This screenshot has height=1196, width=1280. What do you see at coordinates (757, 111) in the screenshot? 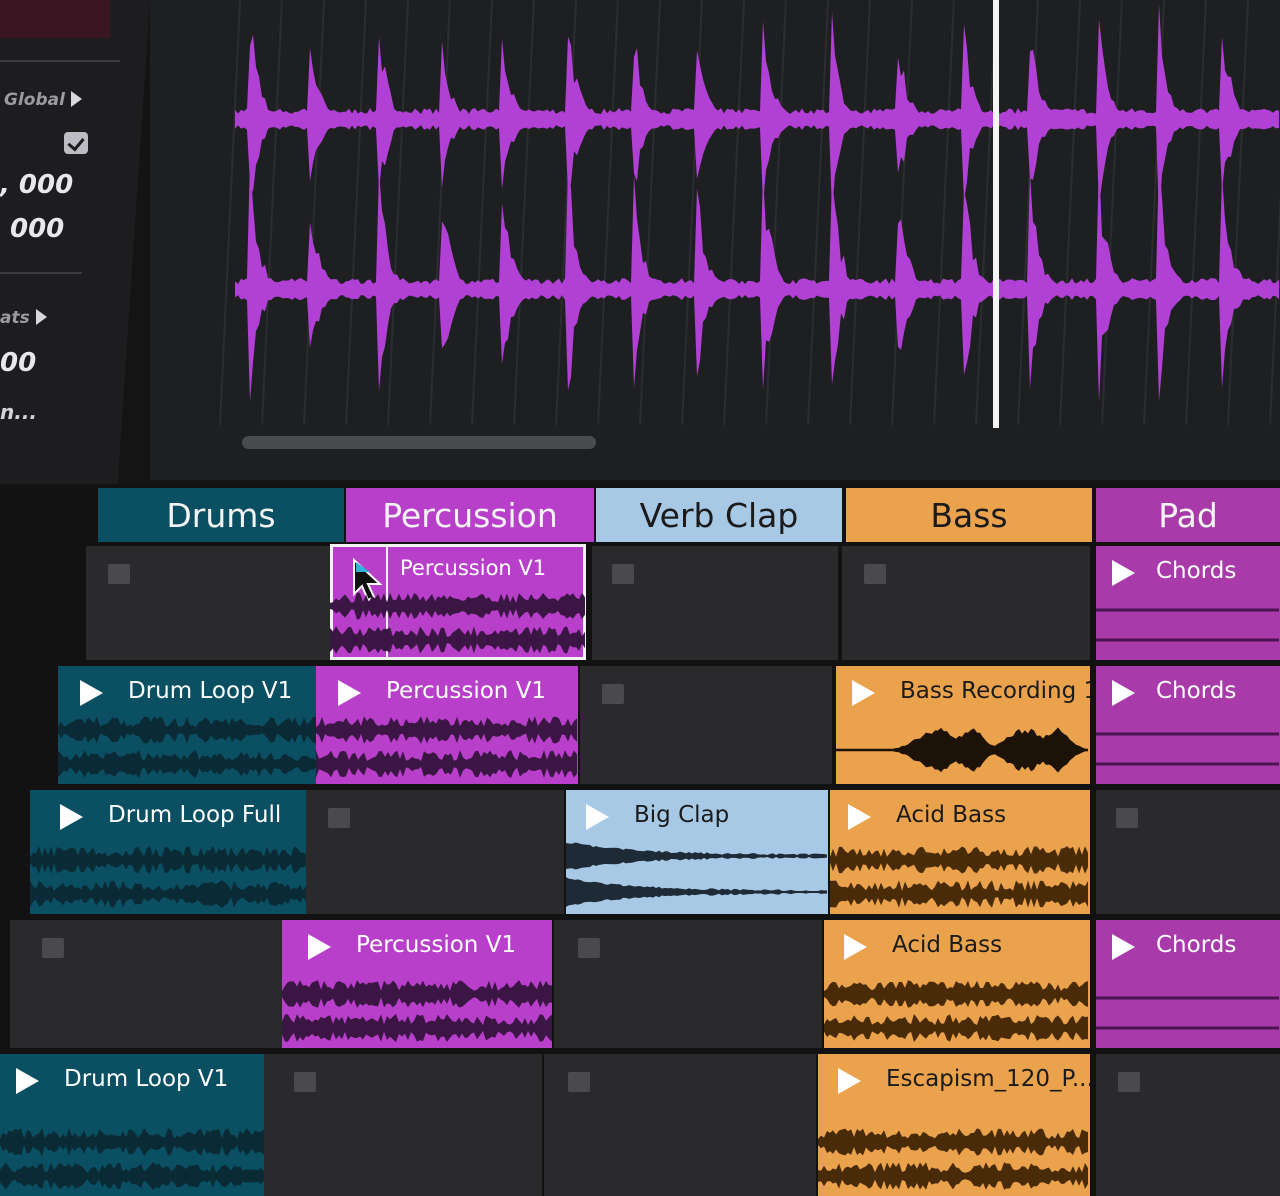
I see `waveform-channel` at bounding box center [757, 111].